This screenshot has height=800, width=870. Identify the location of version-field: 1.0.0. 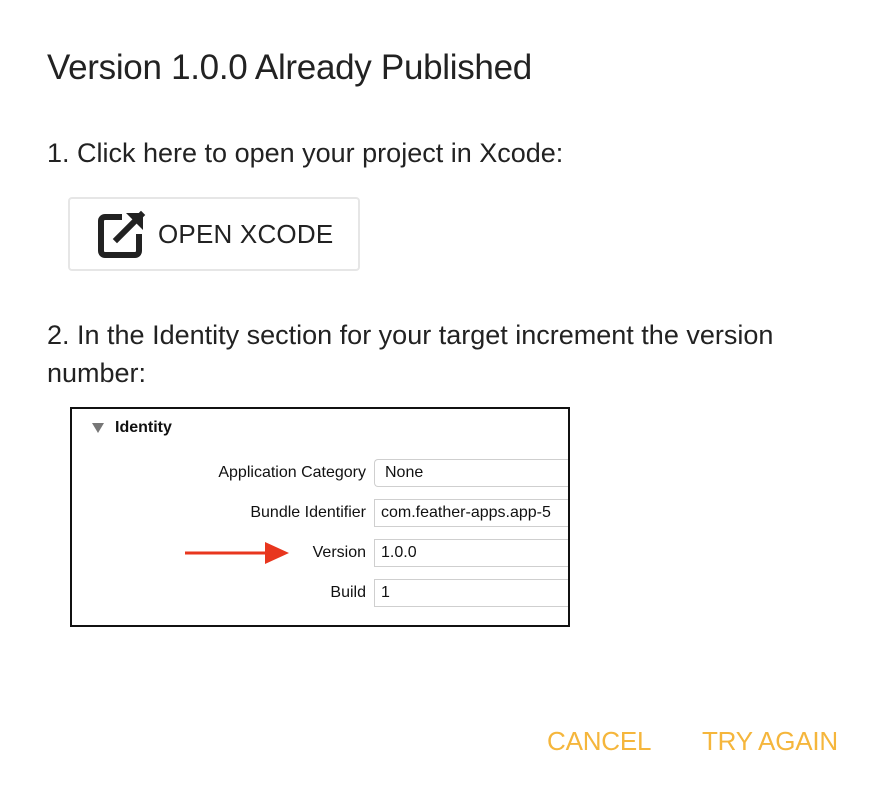
(471, 553).